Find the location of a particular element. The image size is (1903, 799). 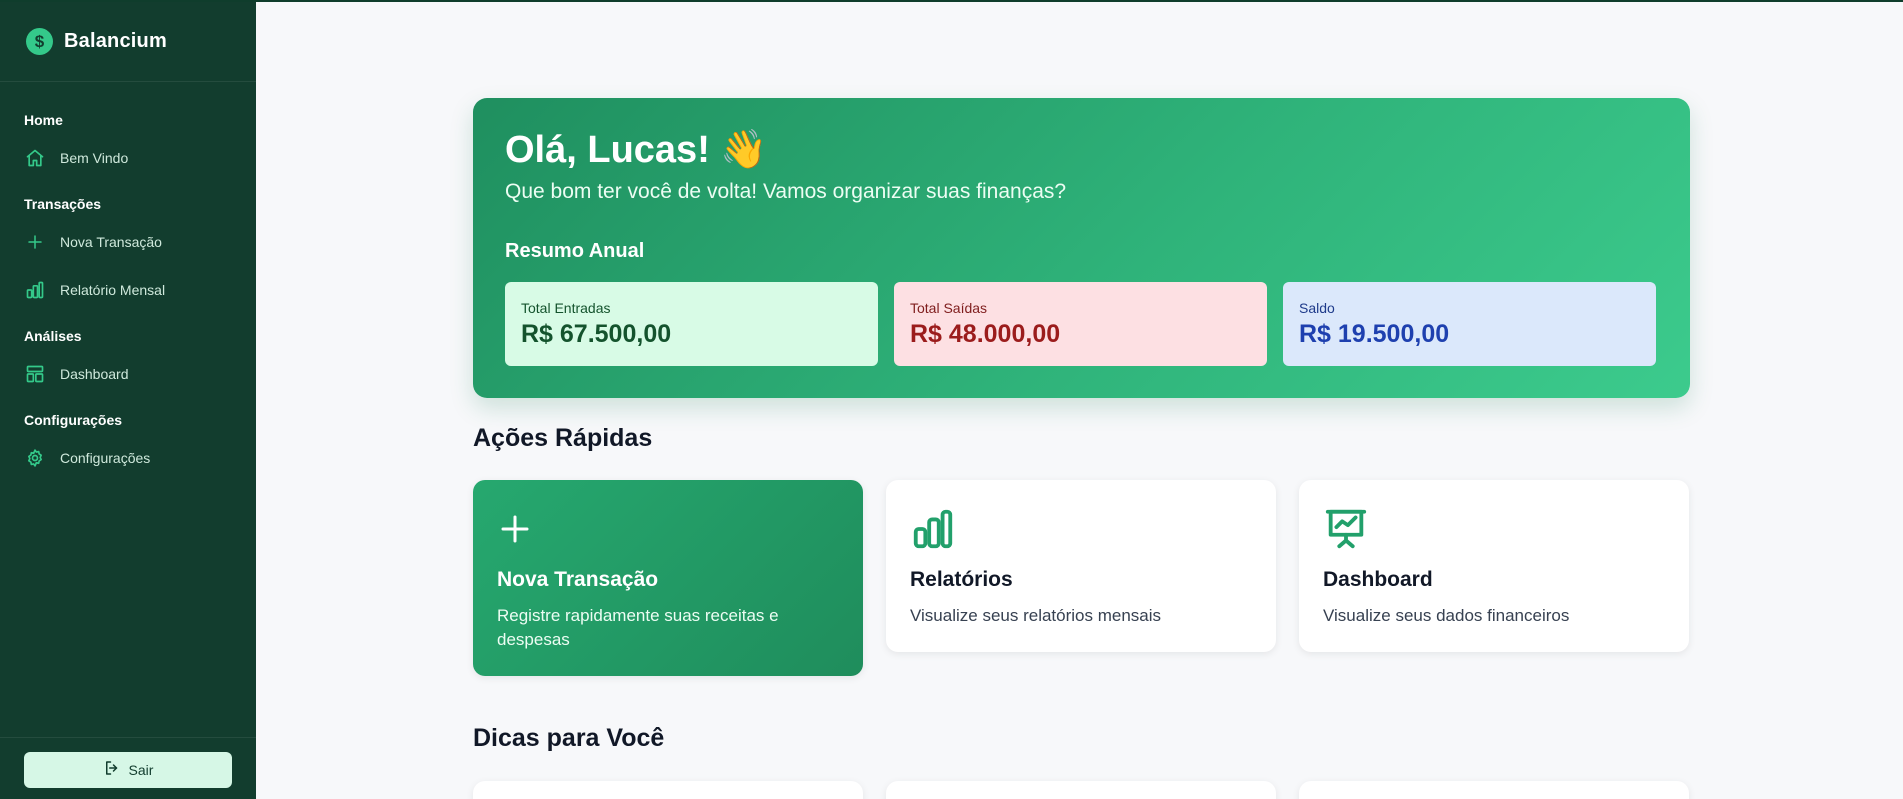

app-name: Balancium is located at coordinates (115, 41).